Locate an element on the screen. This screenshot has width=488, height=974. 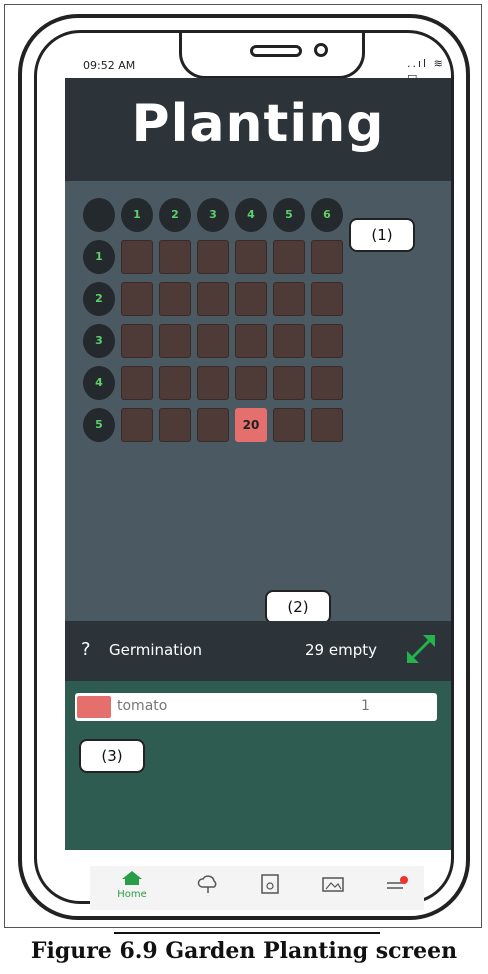
column-header: 1 is located at coordinates (137, 215).